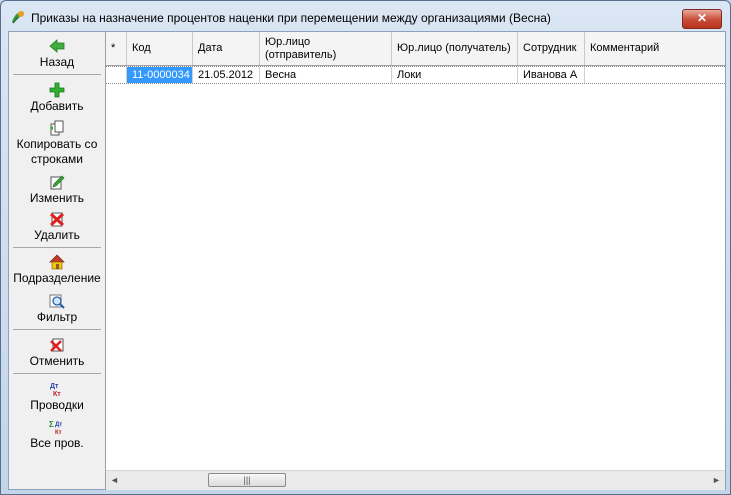  What do you see at coordinates (57, 361) in the screenshot?
I see `cancel-label: Отменить` at bounding box center [57, 361].